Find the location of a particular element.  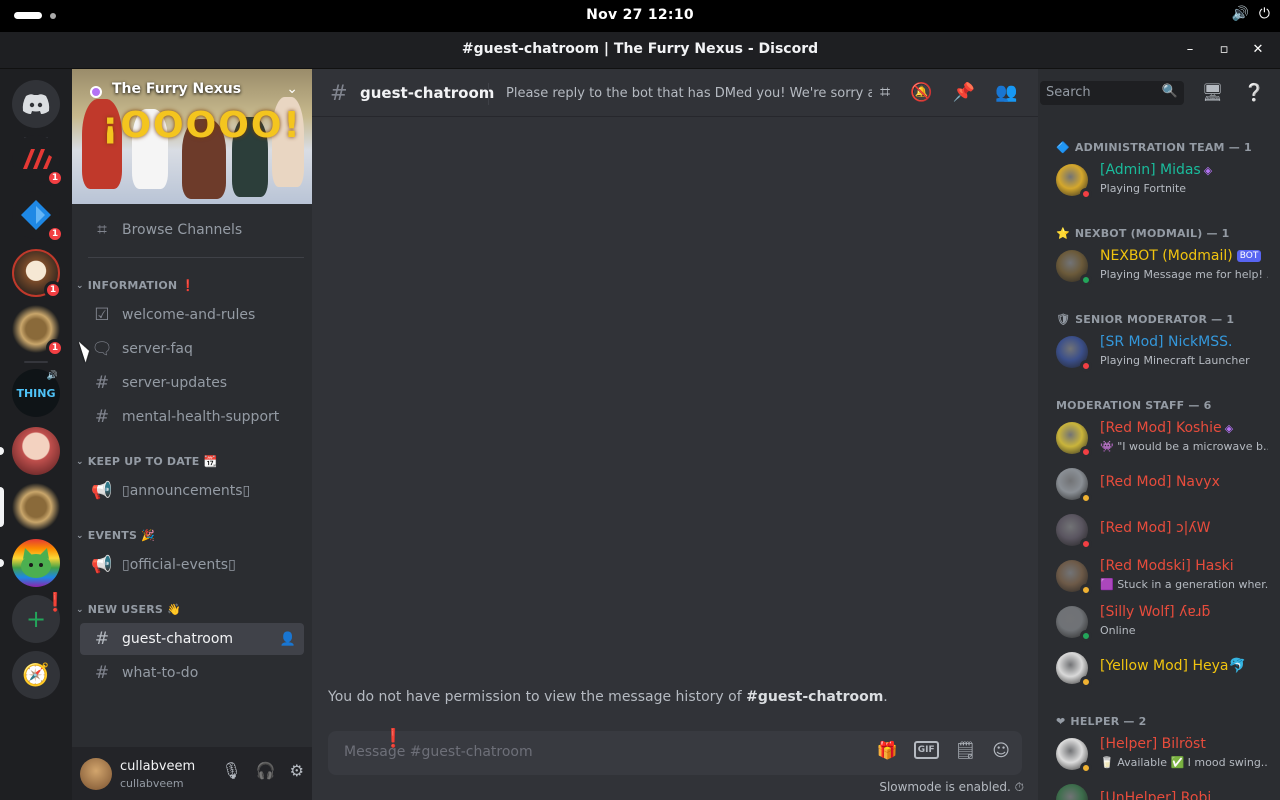

loading-cursor-icon: ❗ is located at coordinates (393, 738).